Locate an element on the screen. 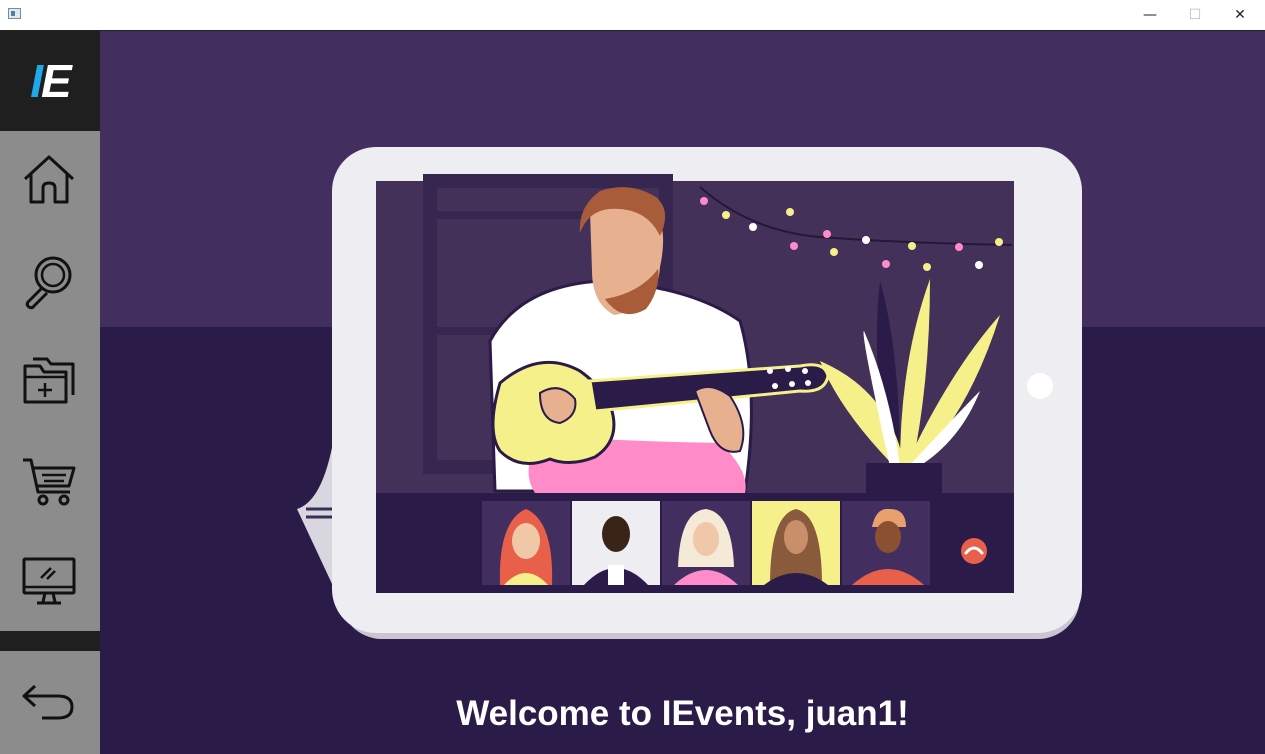 The width and height of the screenshot is (1265, 754). nav-cart-button is located at coordinates (49, 481).